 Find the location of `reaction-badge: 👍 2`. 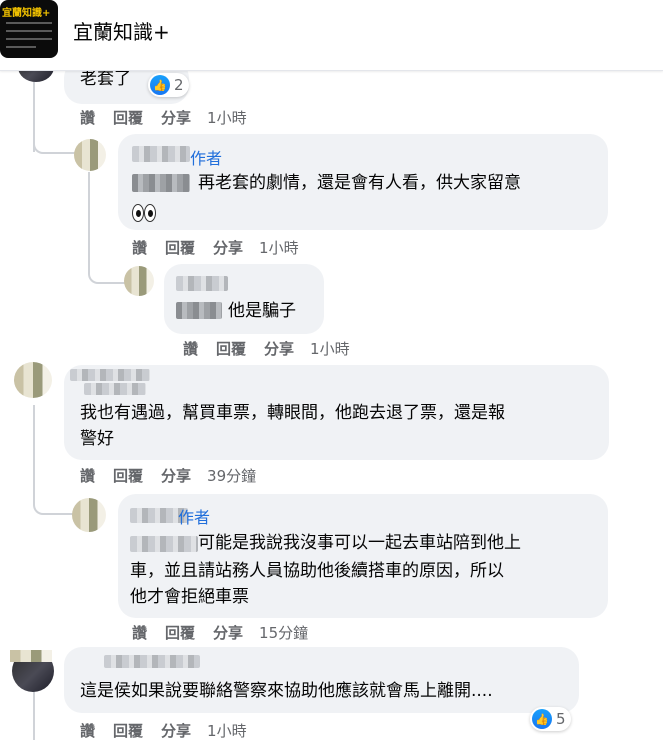

reaction-badge: 👍 2 is located at coordinates (168, 85).